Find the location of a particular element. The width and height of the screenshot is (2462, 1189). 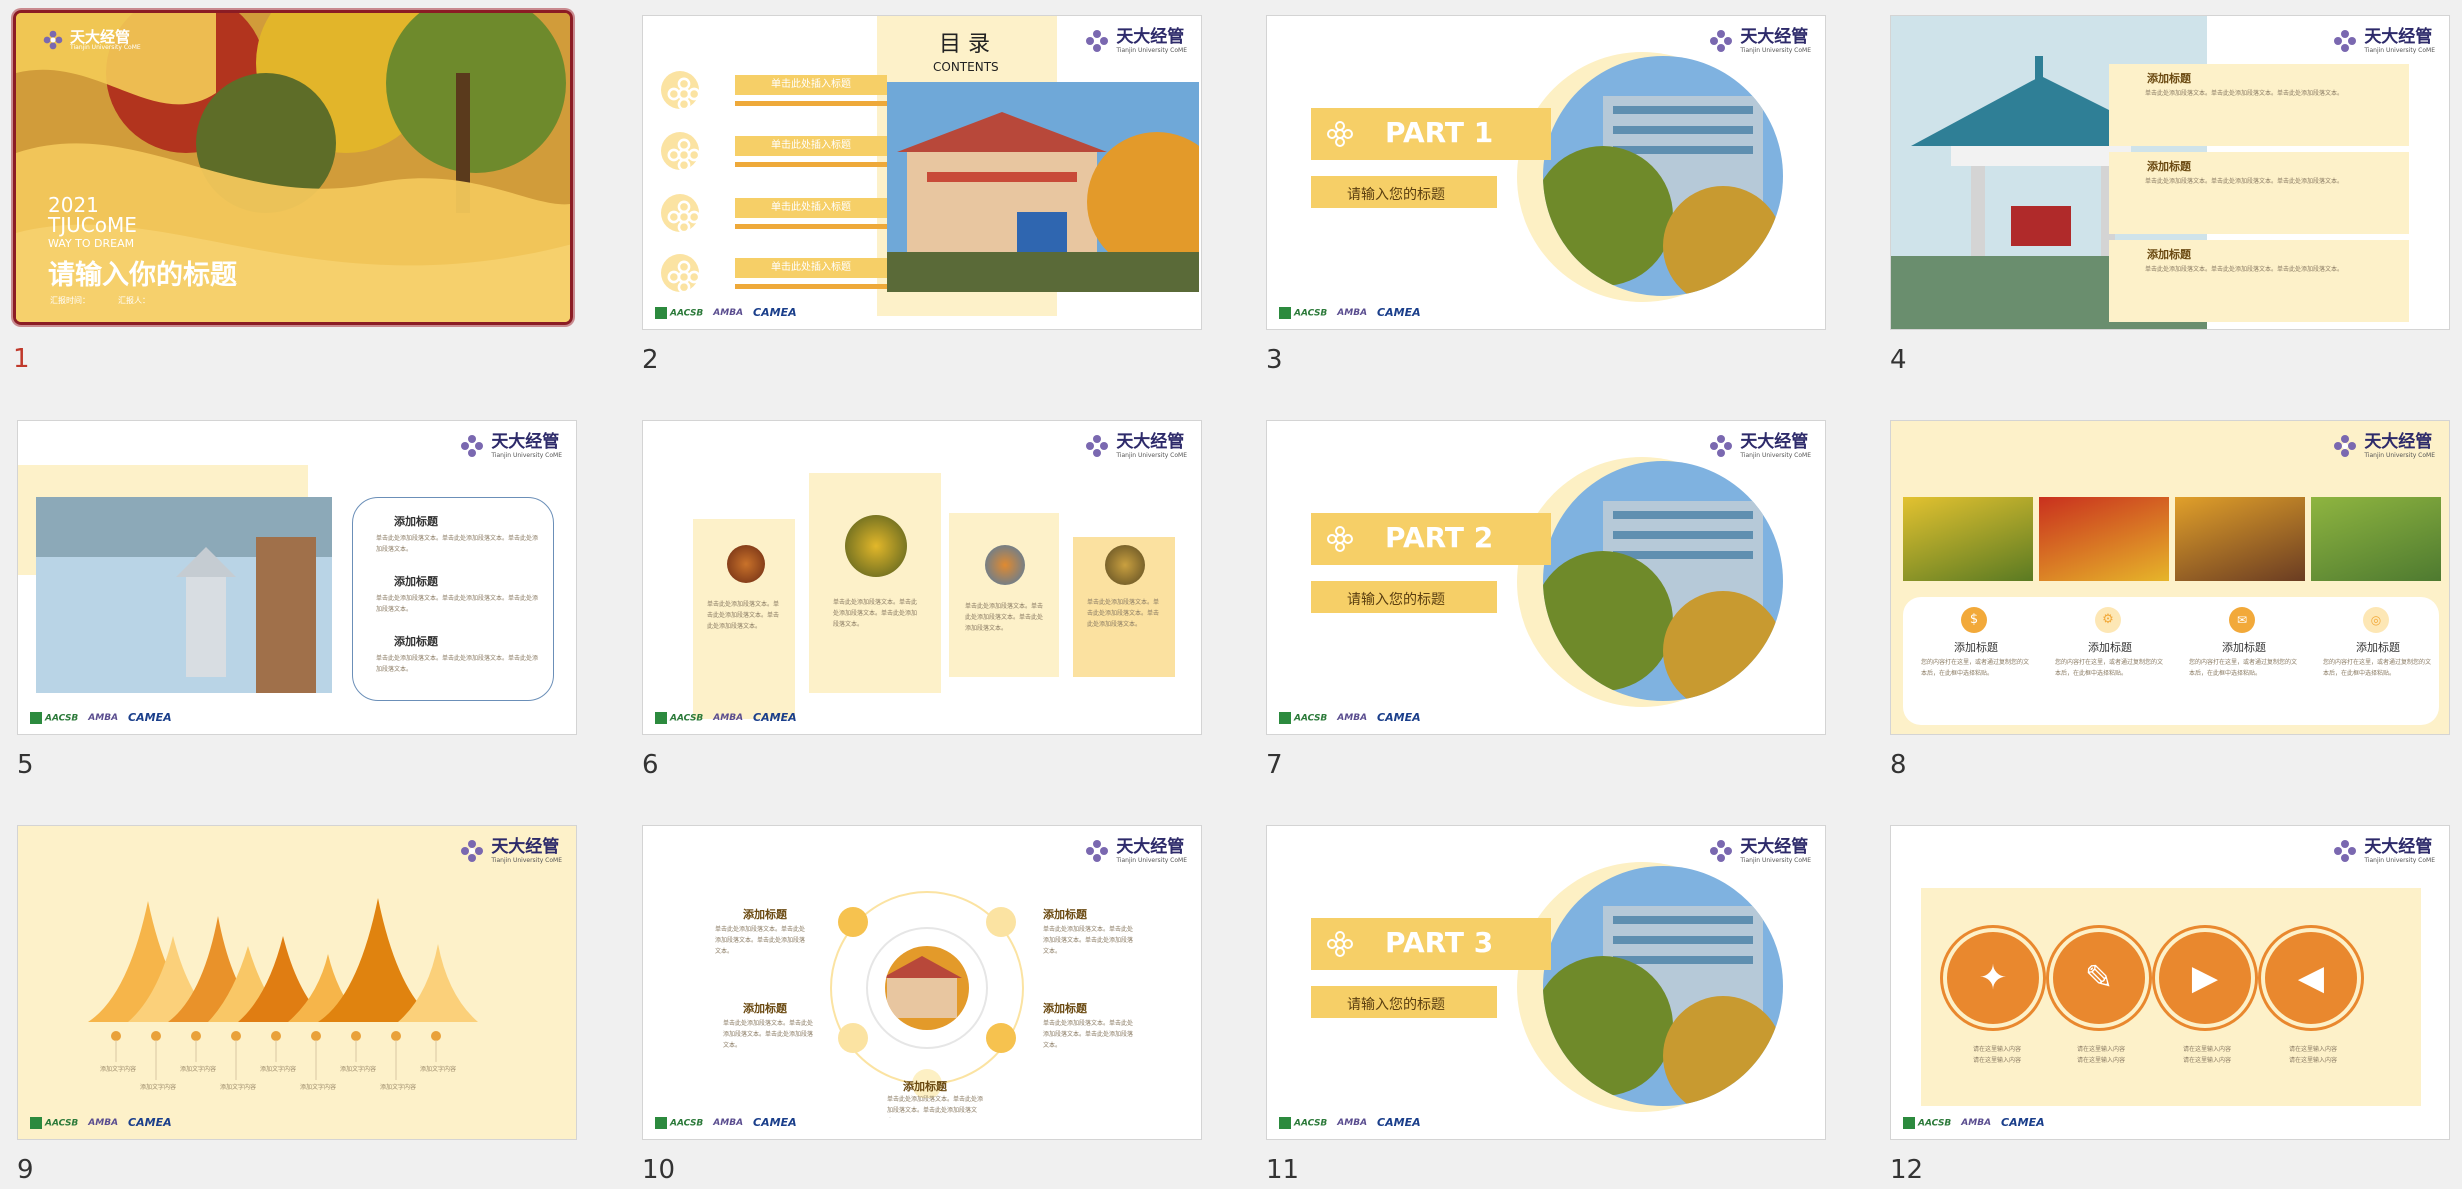

toc-subtitle: CONTENTS is located at coordinates (966, 67).